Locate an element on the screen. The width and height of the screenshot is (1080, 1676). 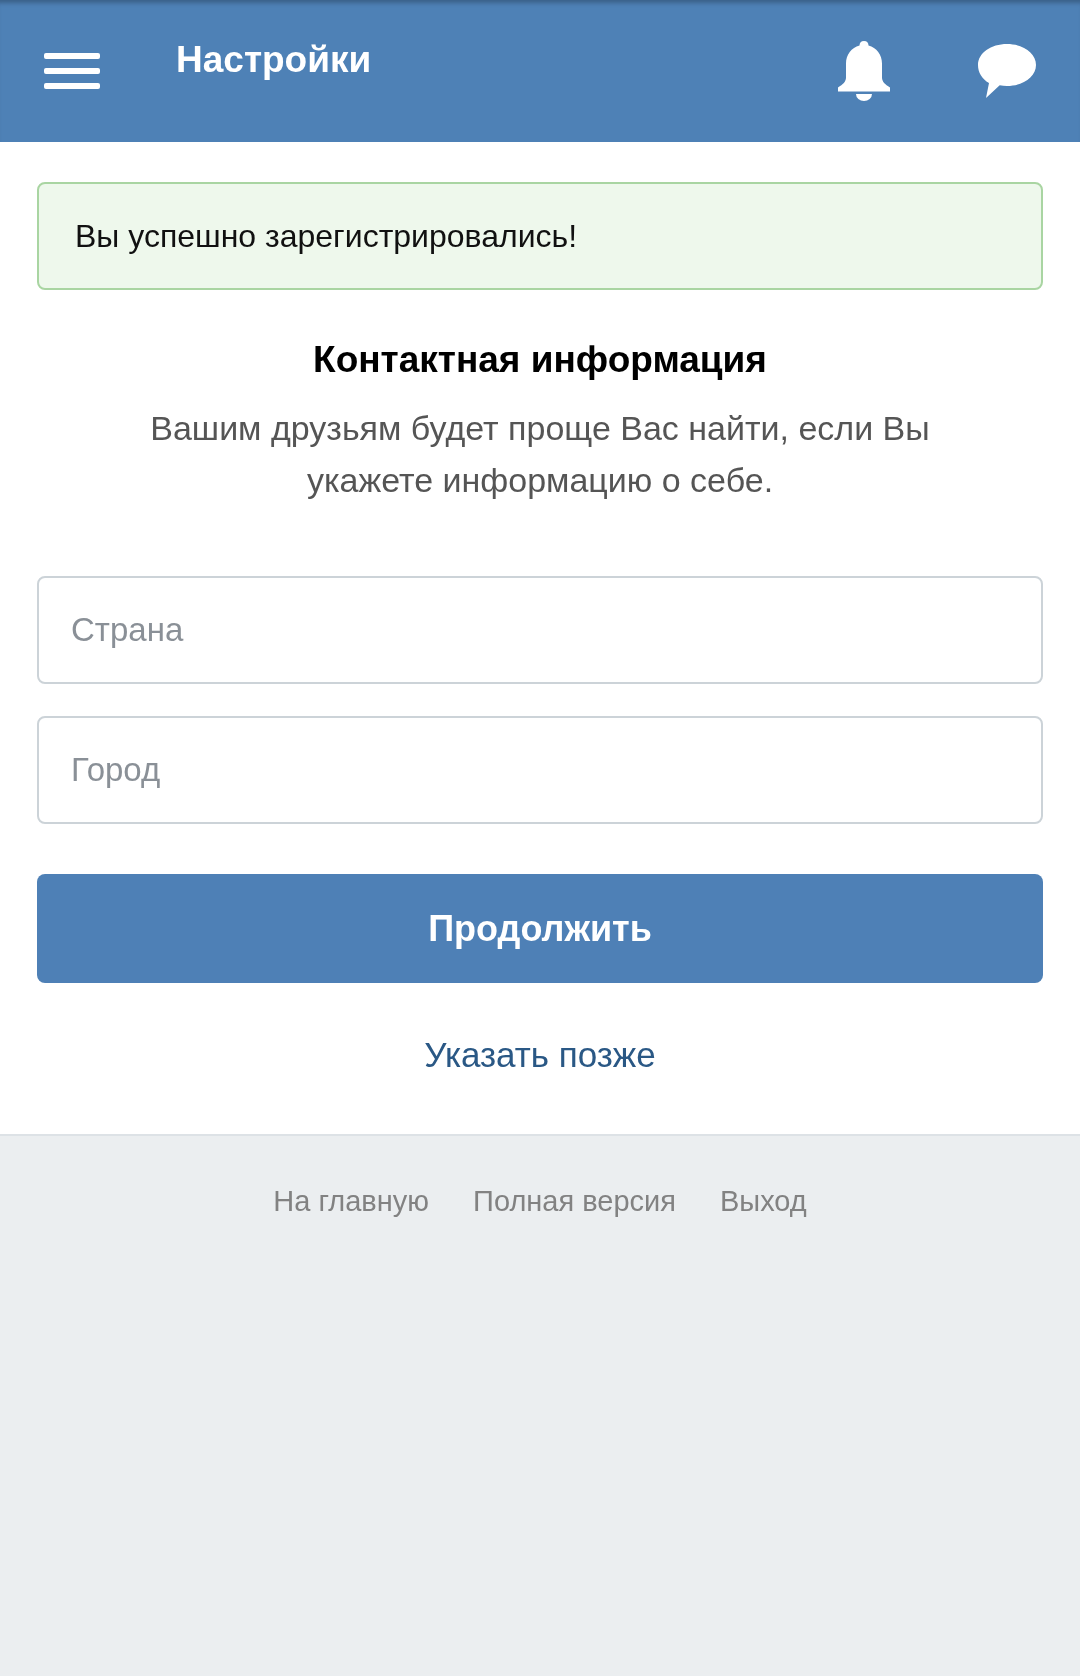
page-title: Настройки is located at coordinates (274, 60).